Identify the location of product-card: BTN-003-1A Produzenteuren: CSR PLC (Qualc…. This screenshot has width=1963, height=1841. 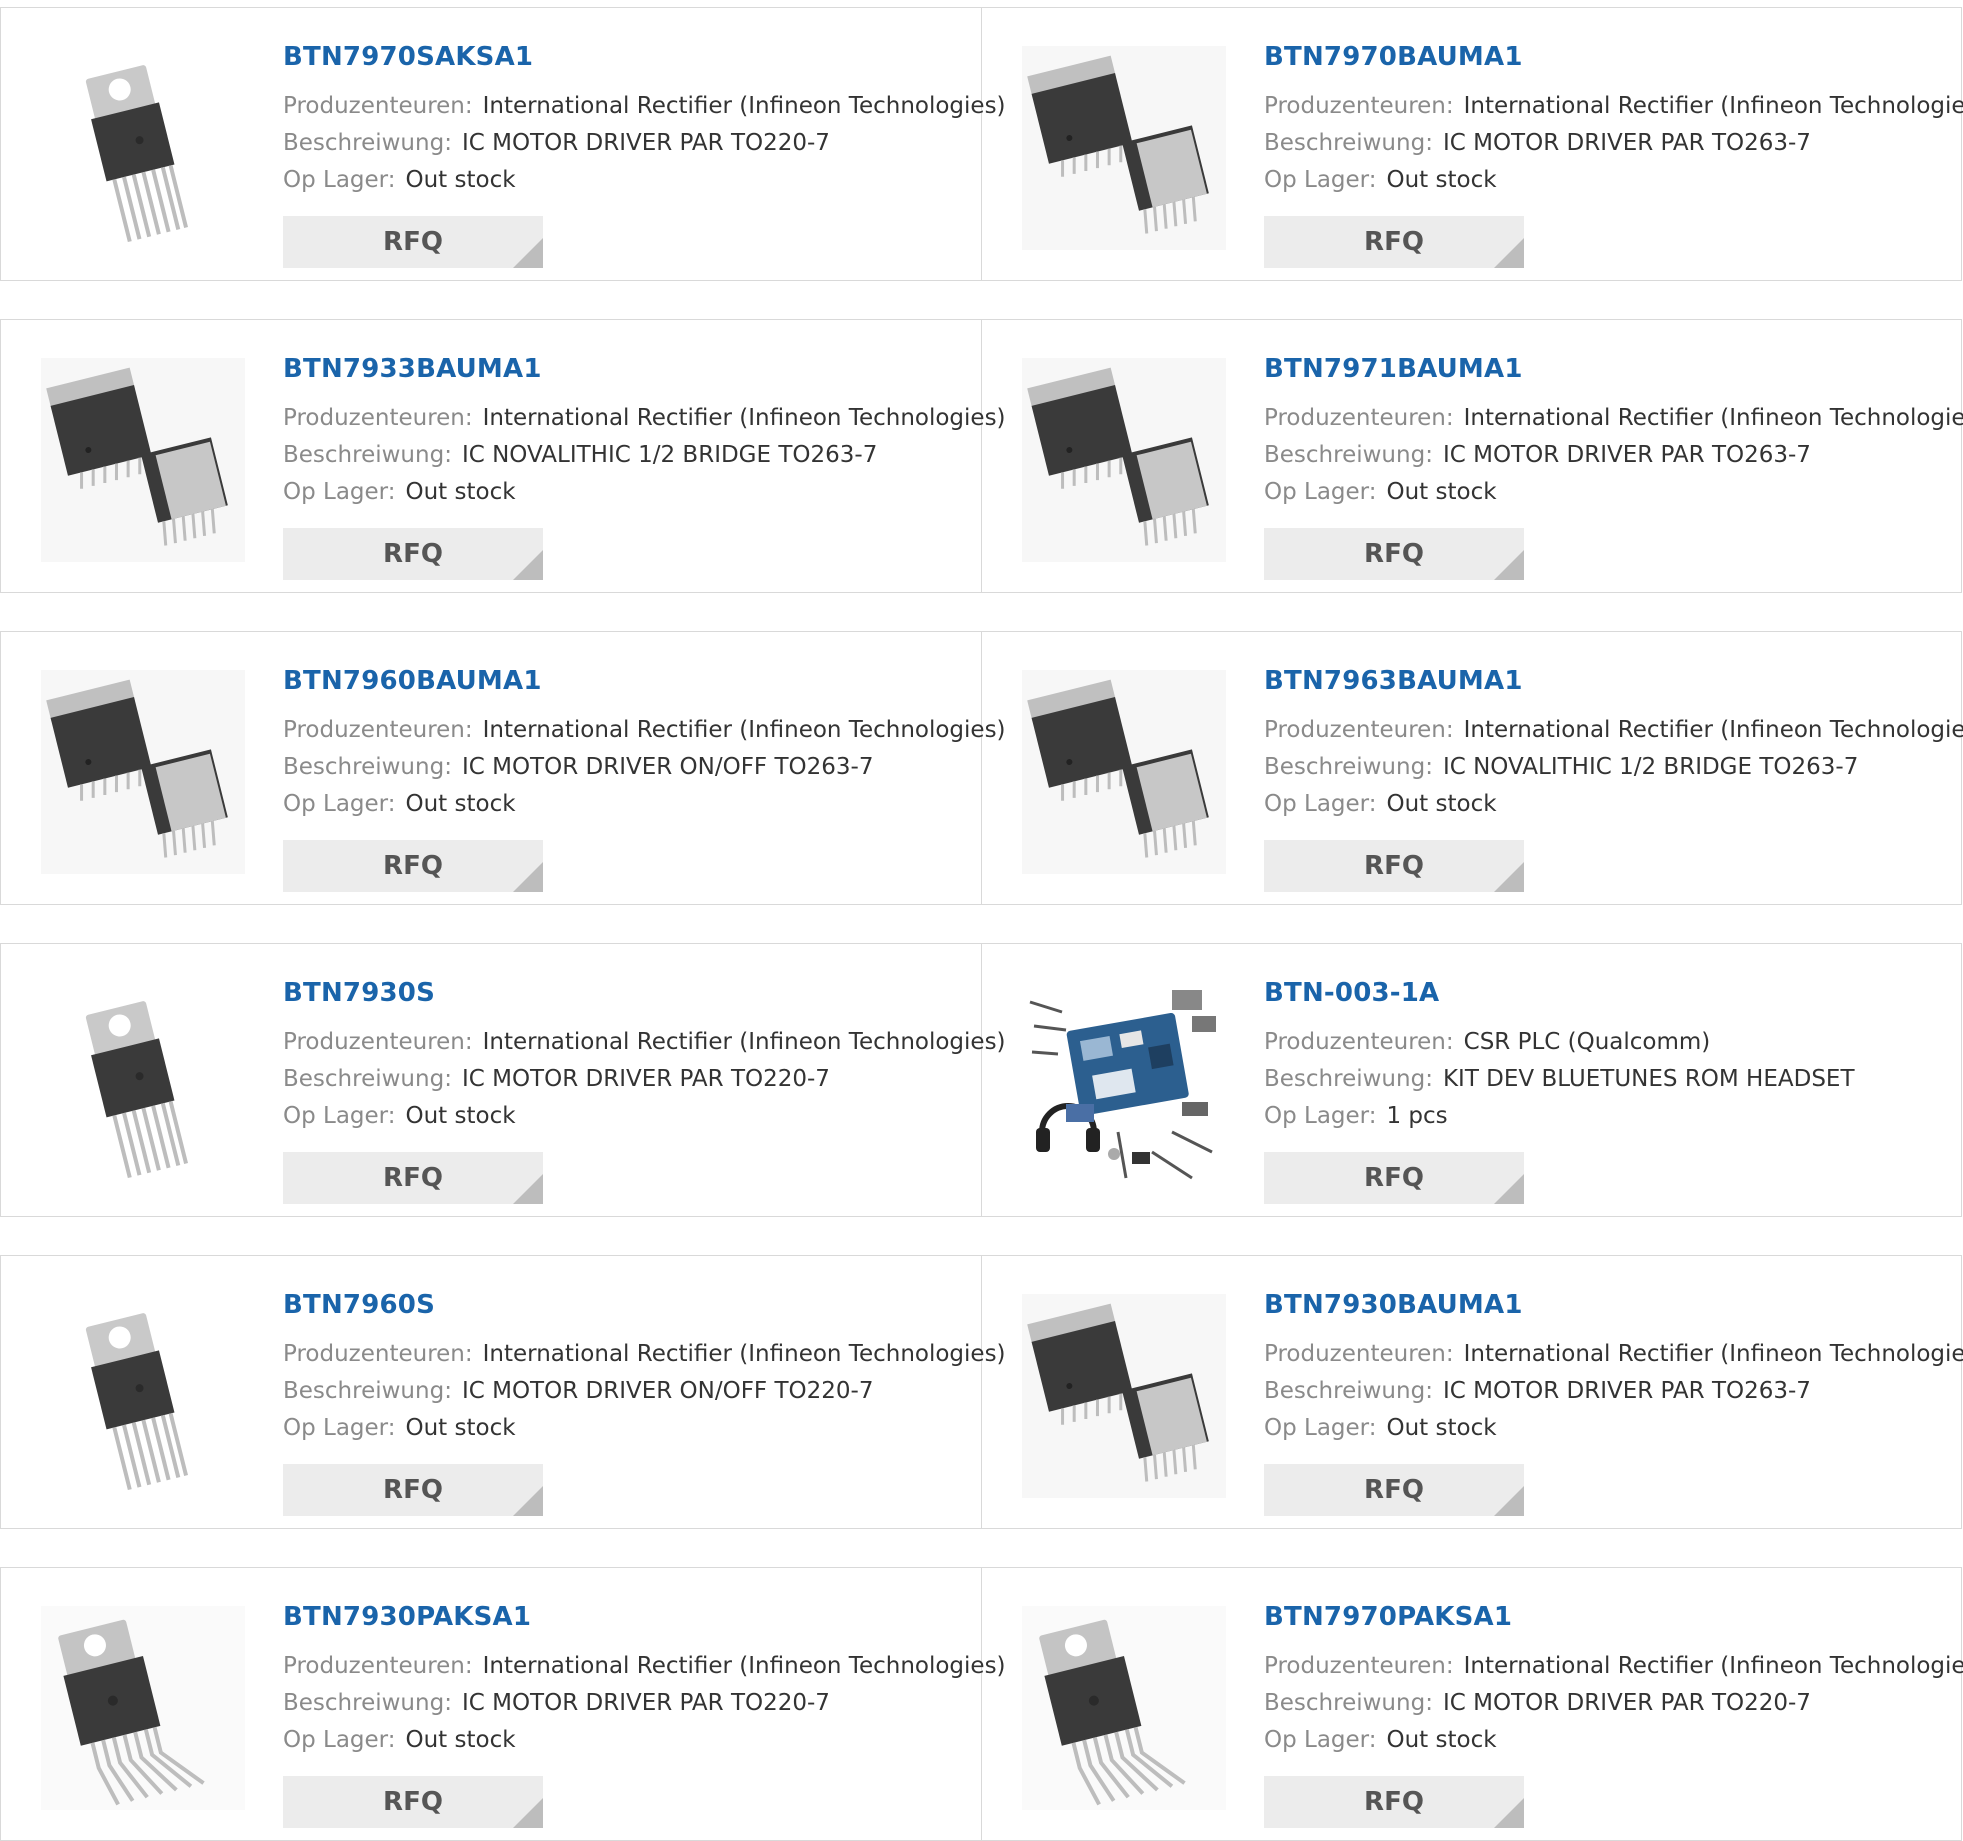
(1472, 1080).